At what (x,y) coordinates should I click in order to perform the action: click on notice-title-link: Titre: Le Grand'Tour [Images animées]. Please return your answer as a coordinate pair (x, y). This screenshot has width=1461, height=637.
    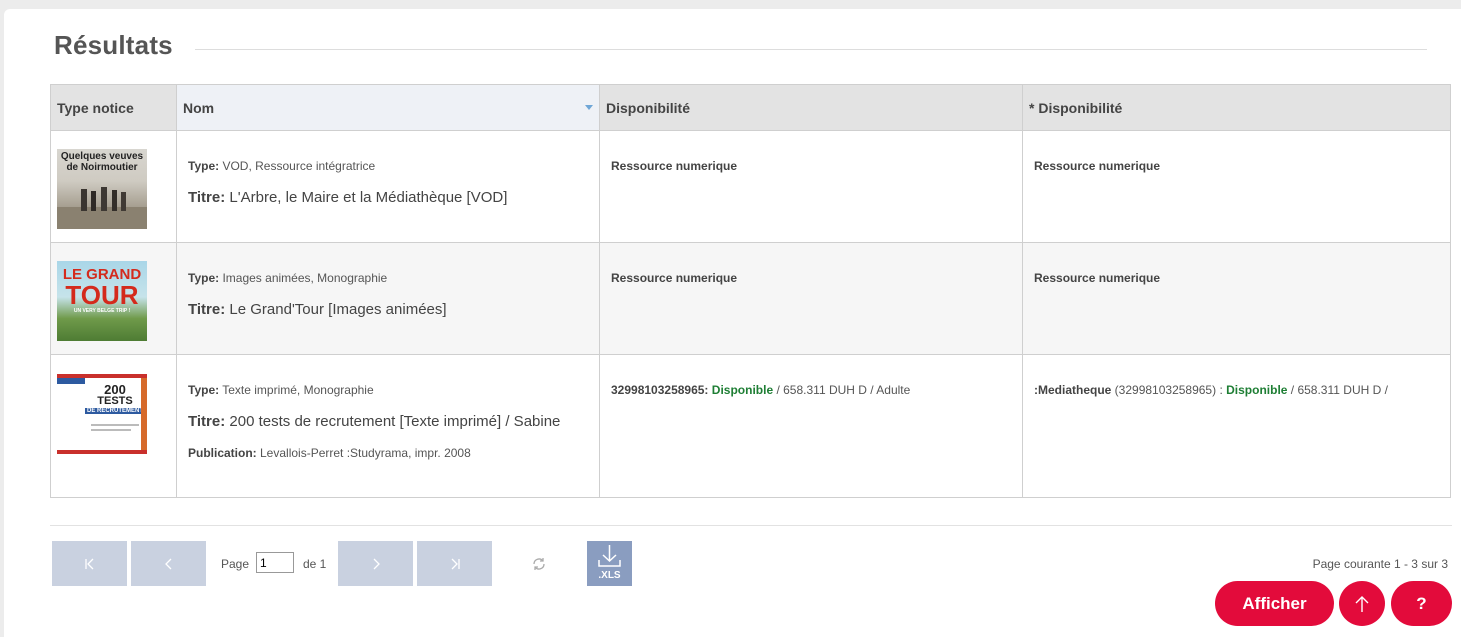
    Looking at the image, I should click on (393, 309).